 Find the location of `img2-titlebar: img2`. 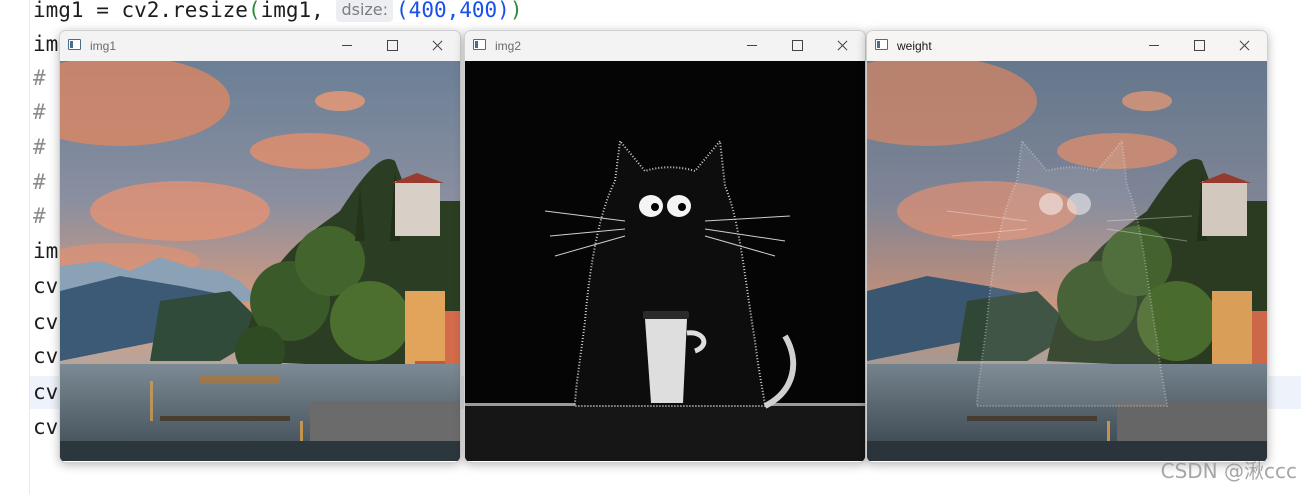

img2-titlebar: img2 is located at coordinates (665, 46).